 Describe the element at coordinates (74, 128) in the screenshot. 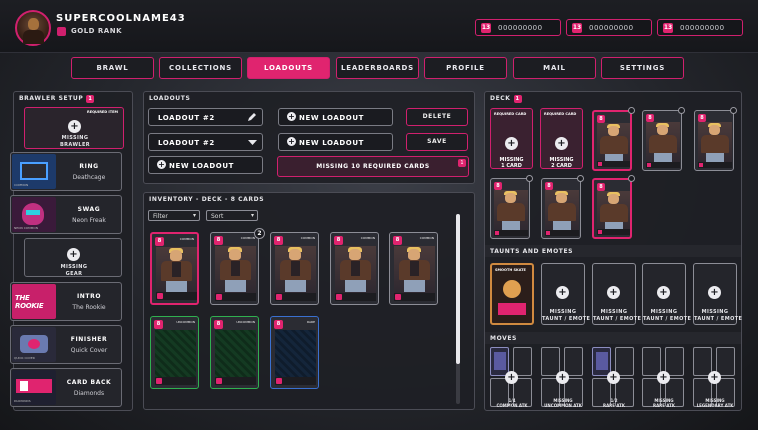

I see `required-brawler-slot: REQUIRED ITEM + MISSING BRAWLER` at that location.